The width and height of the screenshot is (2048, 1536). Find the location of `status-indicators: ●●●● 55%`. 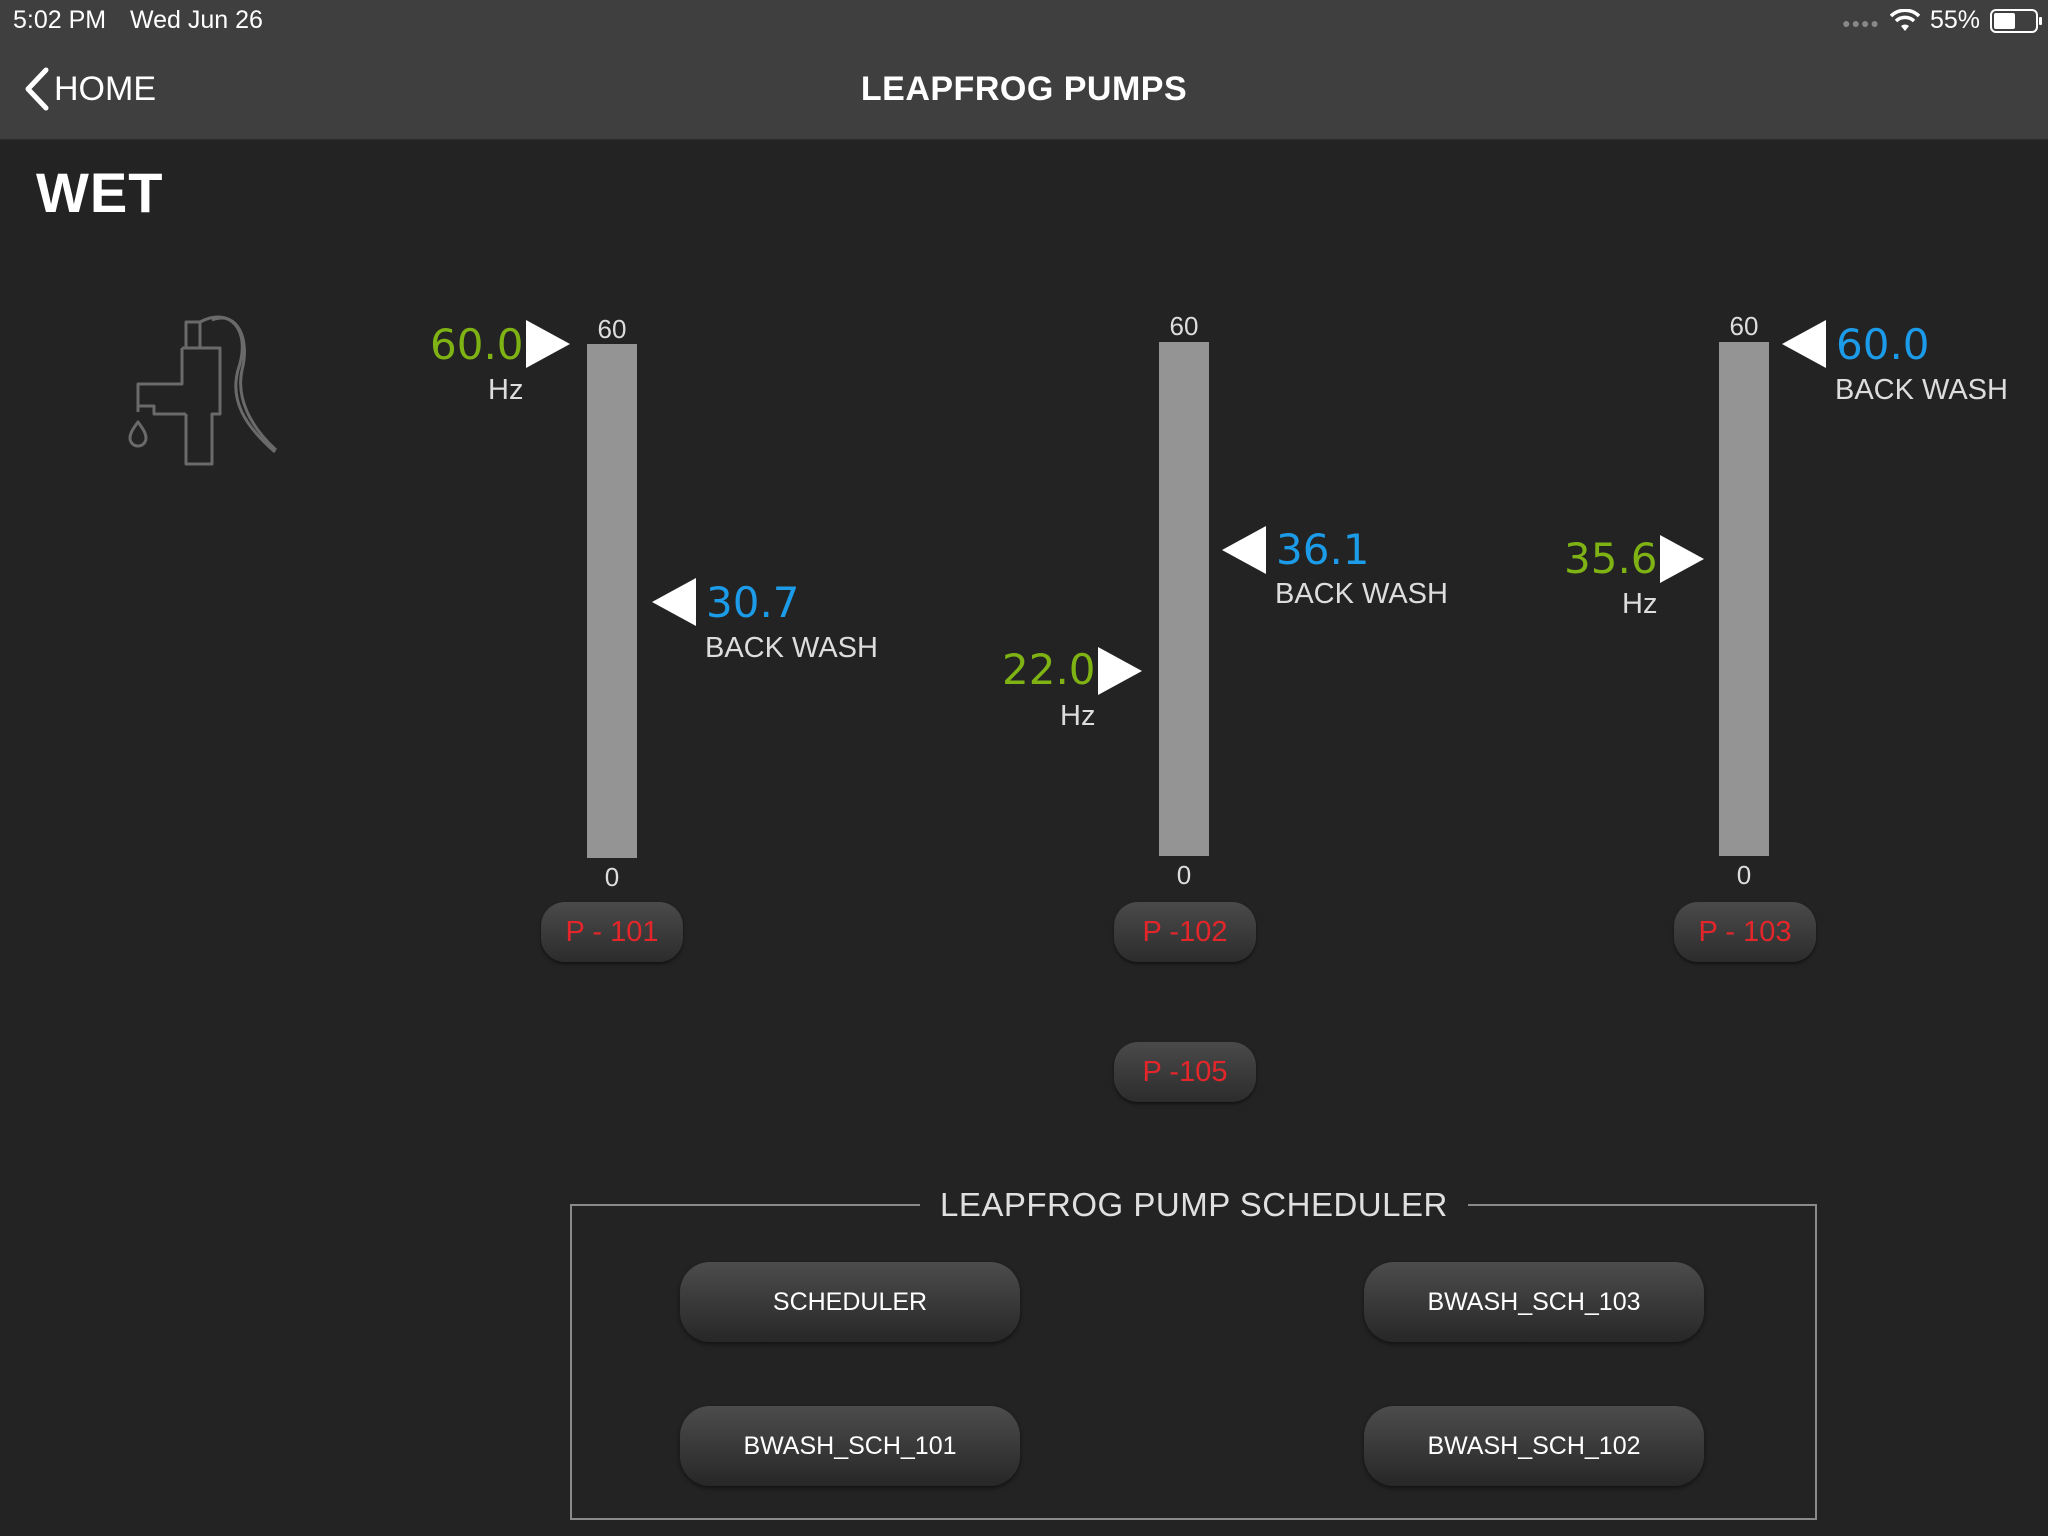

status-indicators: ●●●● 55% is located at coordinates (1942, 20).